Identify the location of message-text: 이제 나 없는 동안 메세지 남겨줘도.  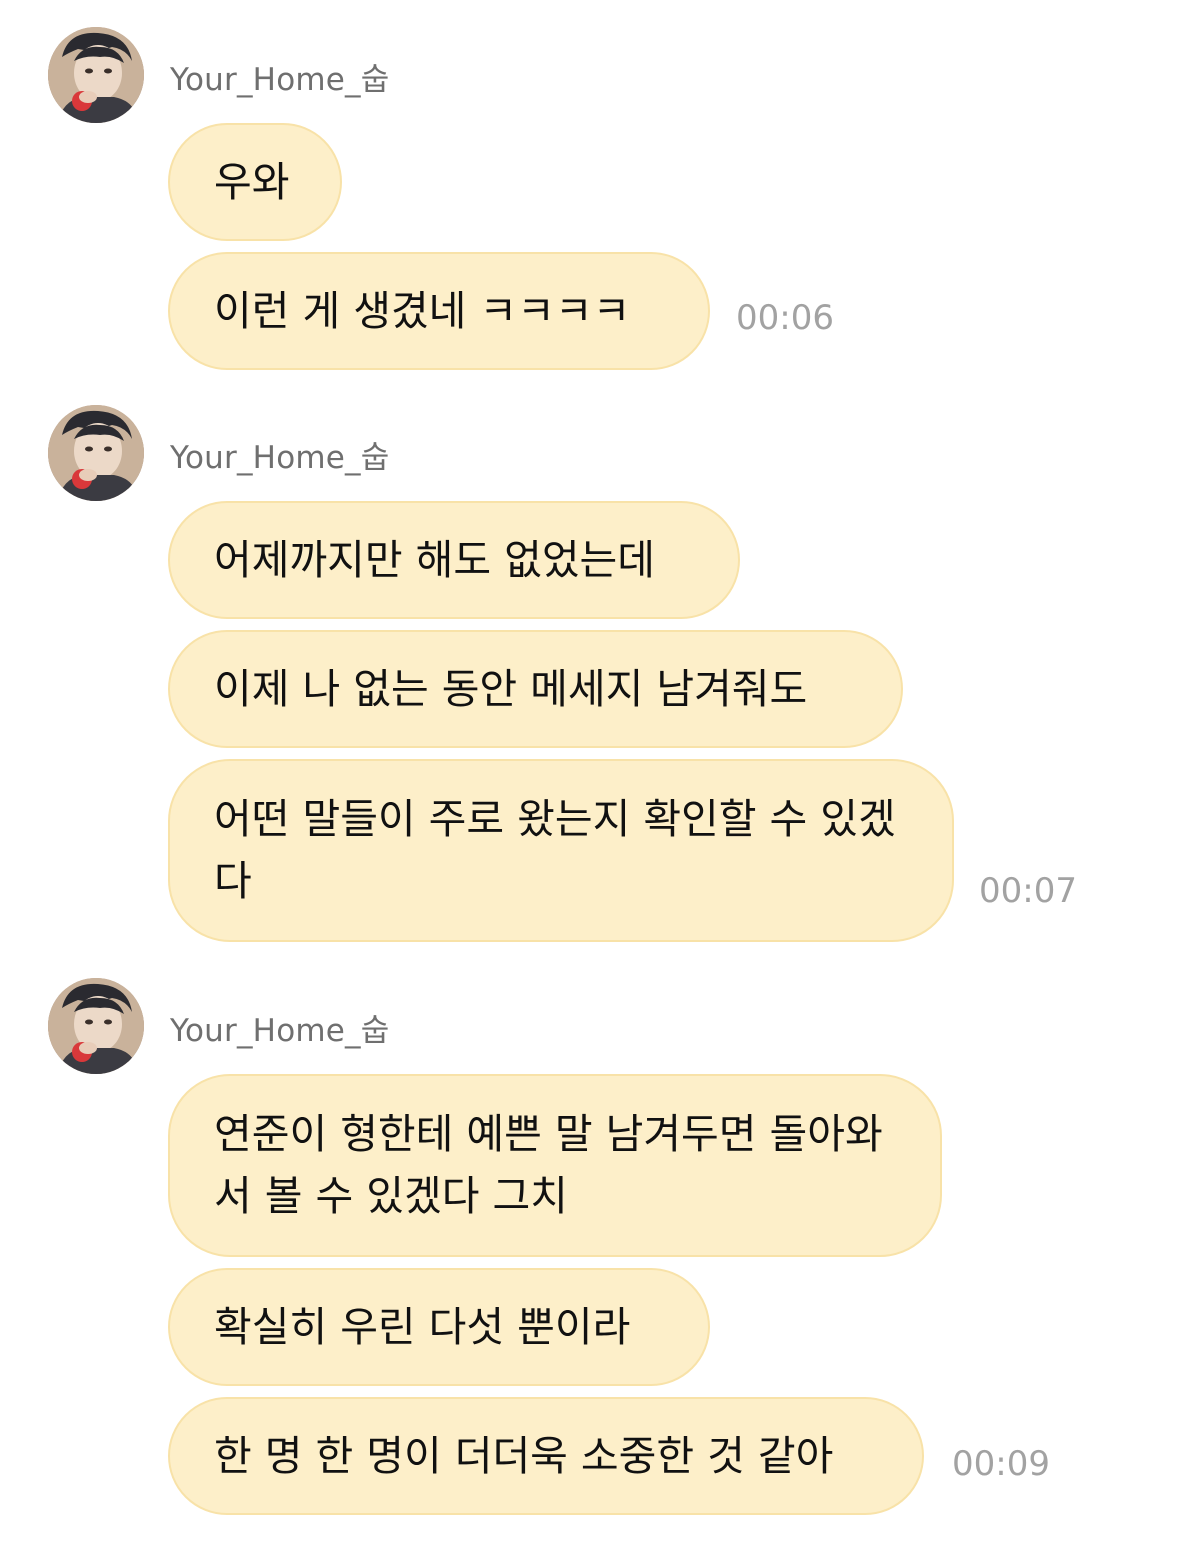
(511, 689).